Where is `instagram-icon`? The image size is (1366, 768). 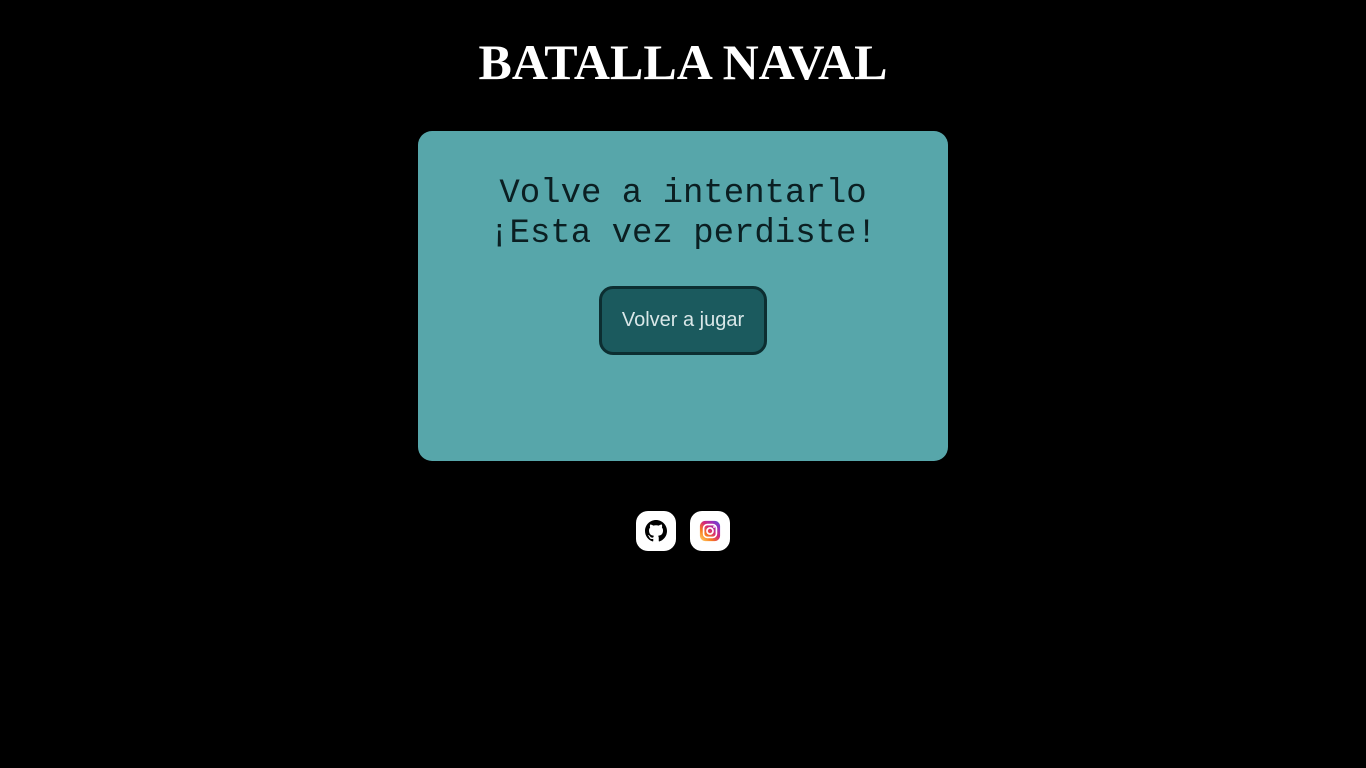 instagram-icon is located at coordinates (710, 531).